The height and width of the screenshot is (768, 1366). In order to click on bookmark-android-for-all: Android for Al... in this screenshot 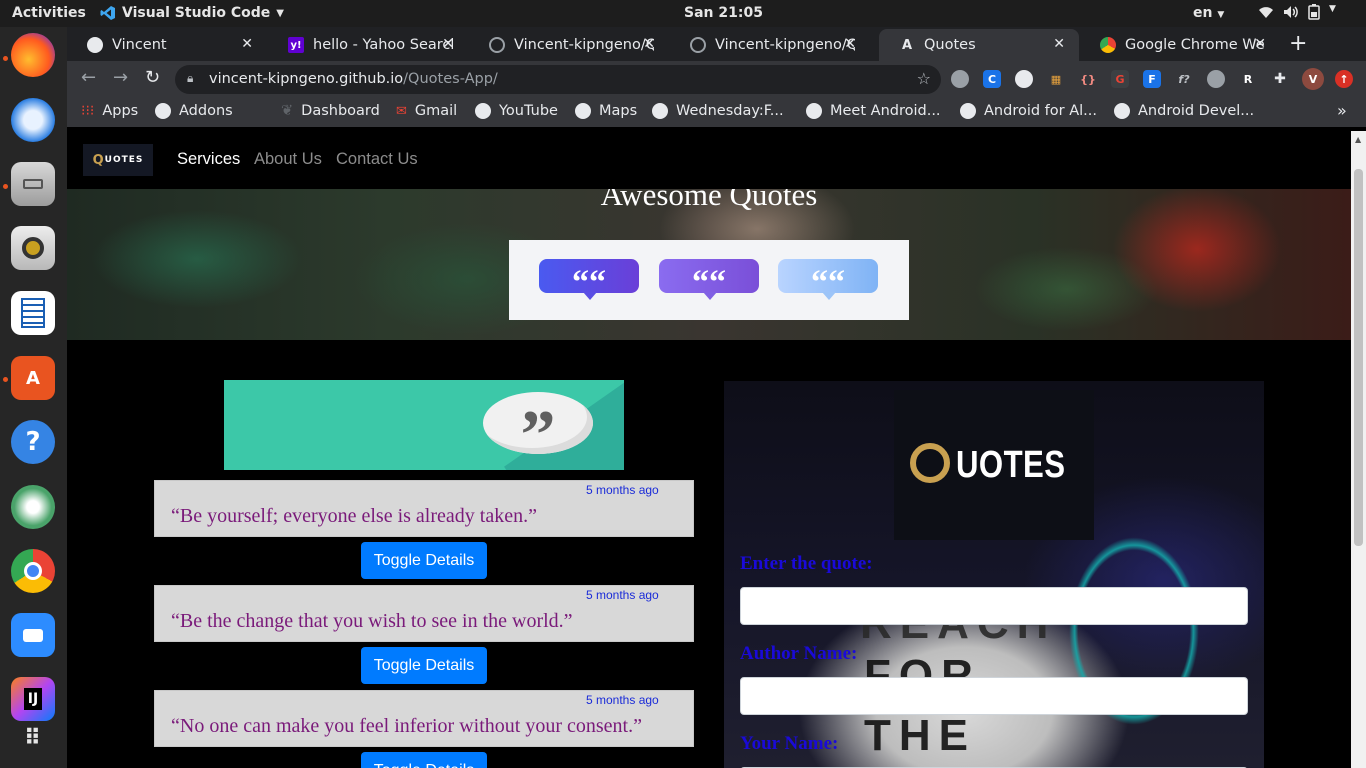, I will do `click(1028, 111)`.